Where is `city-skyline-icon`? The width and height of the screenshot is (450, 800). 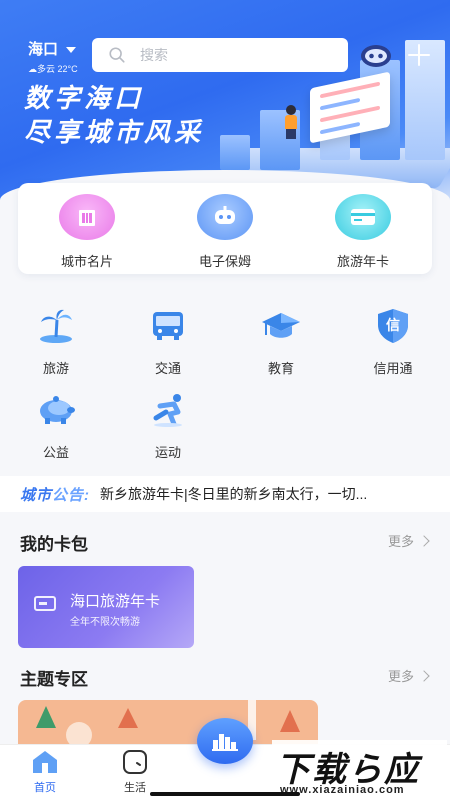
city-skyline-icon is located at coordinates (225, 742).